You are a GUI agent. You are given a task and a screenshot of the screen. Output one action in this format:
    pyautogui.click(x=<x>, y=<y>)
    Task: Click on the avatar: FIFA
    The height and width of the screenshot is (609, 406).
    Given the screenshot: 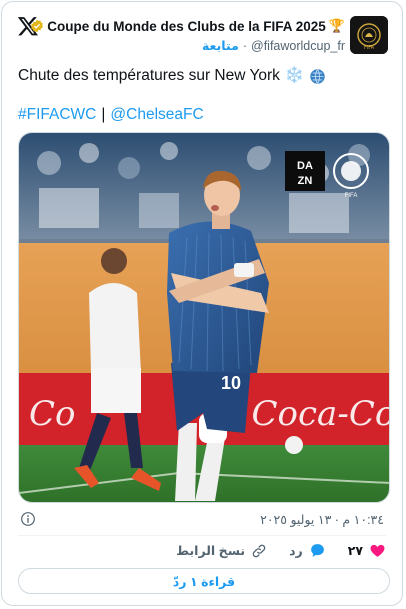 What is the action you would take?
    pyautogui.click(x=369, y=35)
    